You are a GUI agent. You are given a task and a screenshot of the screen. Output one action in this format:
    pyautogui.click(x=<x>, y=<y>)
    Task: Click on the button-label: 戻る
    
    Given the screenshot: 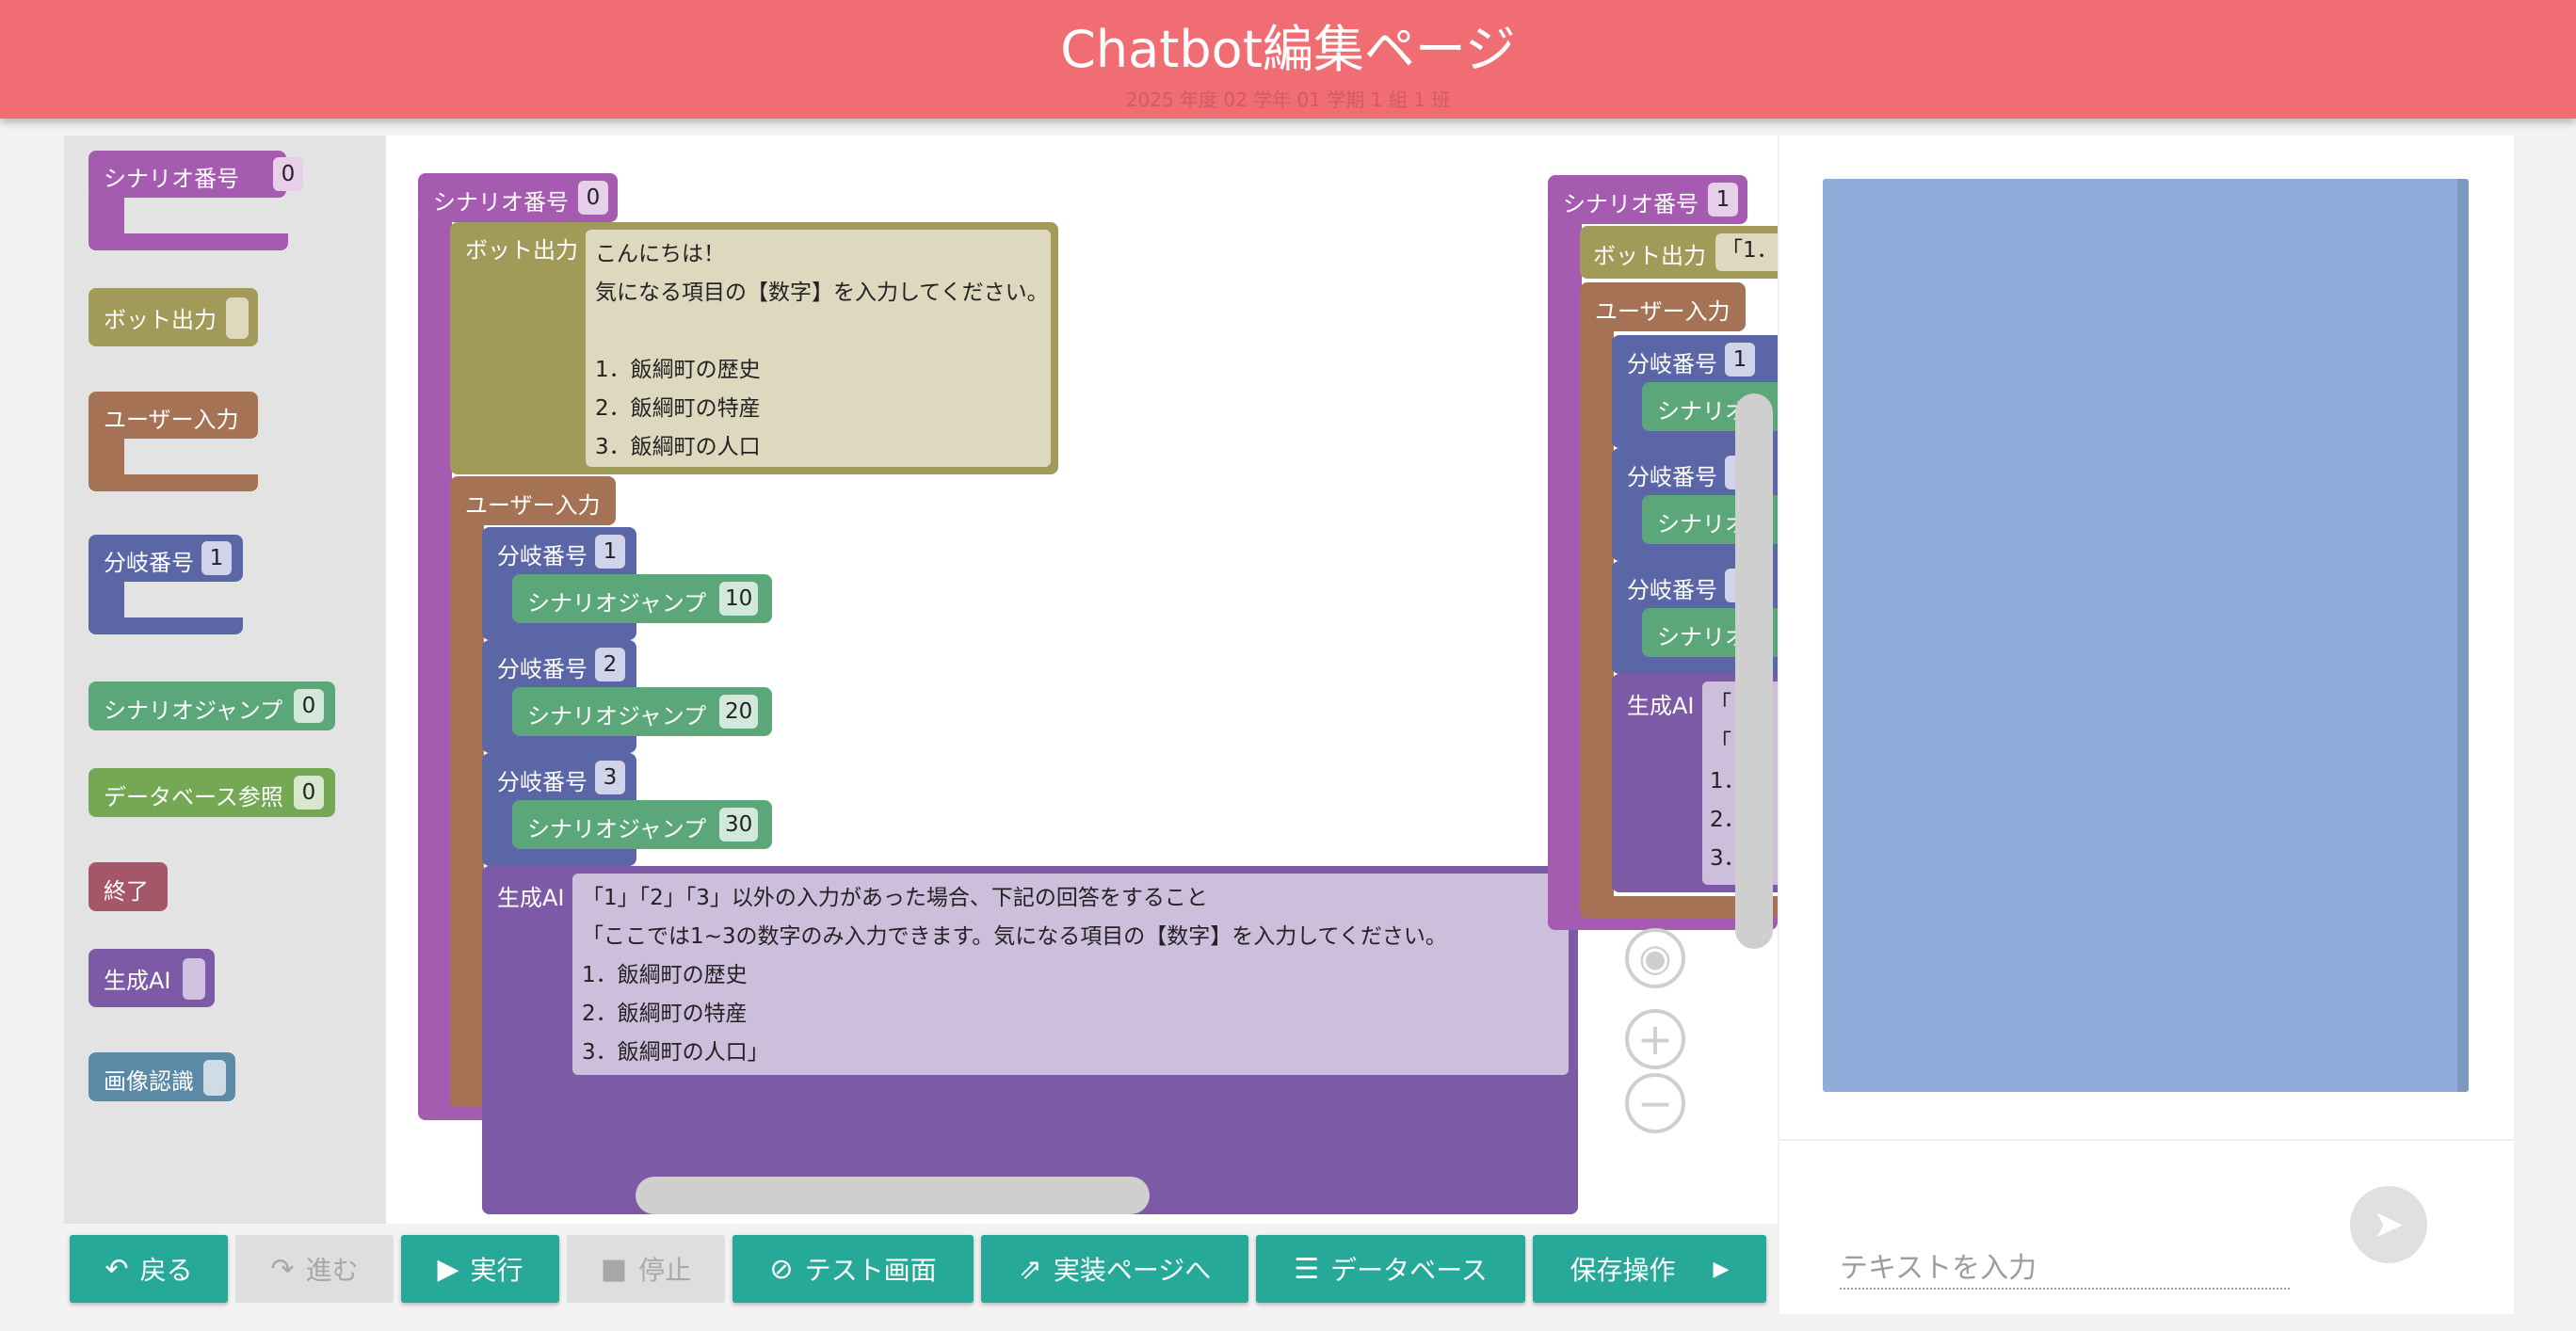 What is the action you would take?
    pyautogui.click(x=166, y=1270)
    